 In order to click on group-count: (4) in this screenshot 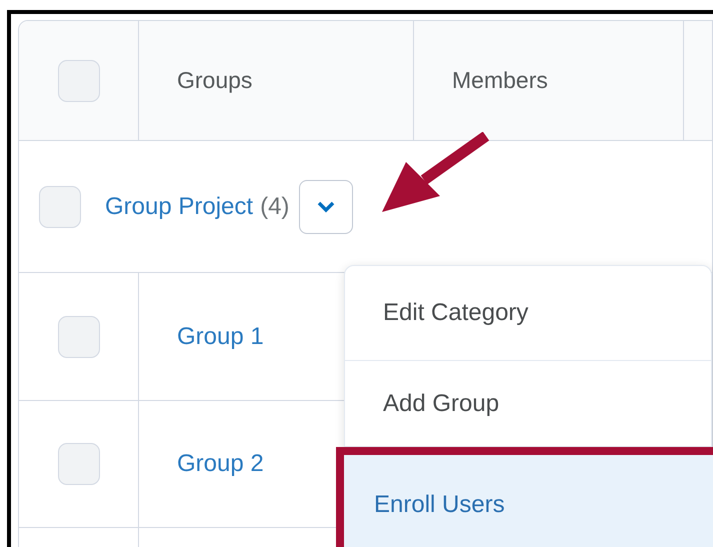, I will do `click(275, 206)`.